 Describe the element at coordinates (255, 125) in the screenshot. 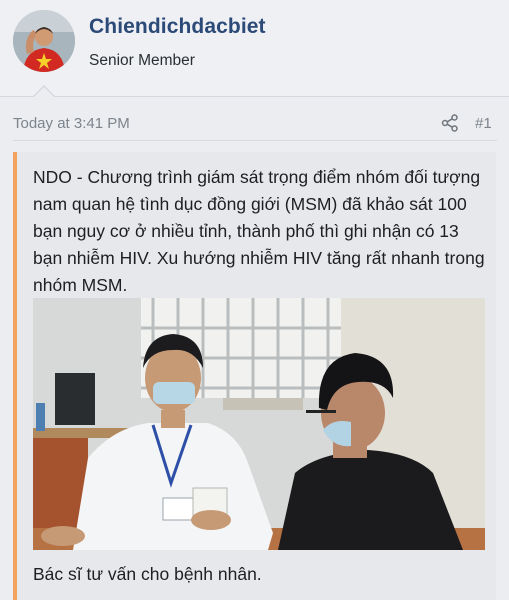

I see `post-meta: Today at 3:41 PM #1` at that location.